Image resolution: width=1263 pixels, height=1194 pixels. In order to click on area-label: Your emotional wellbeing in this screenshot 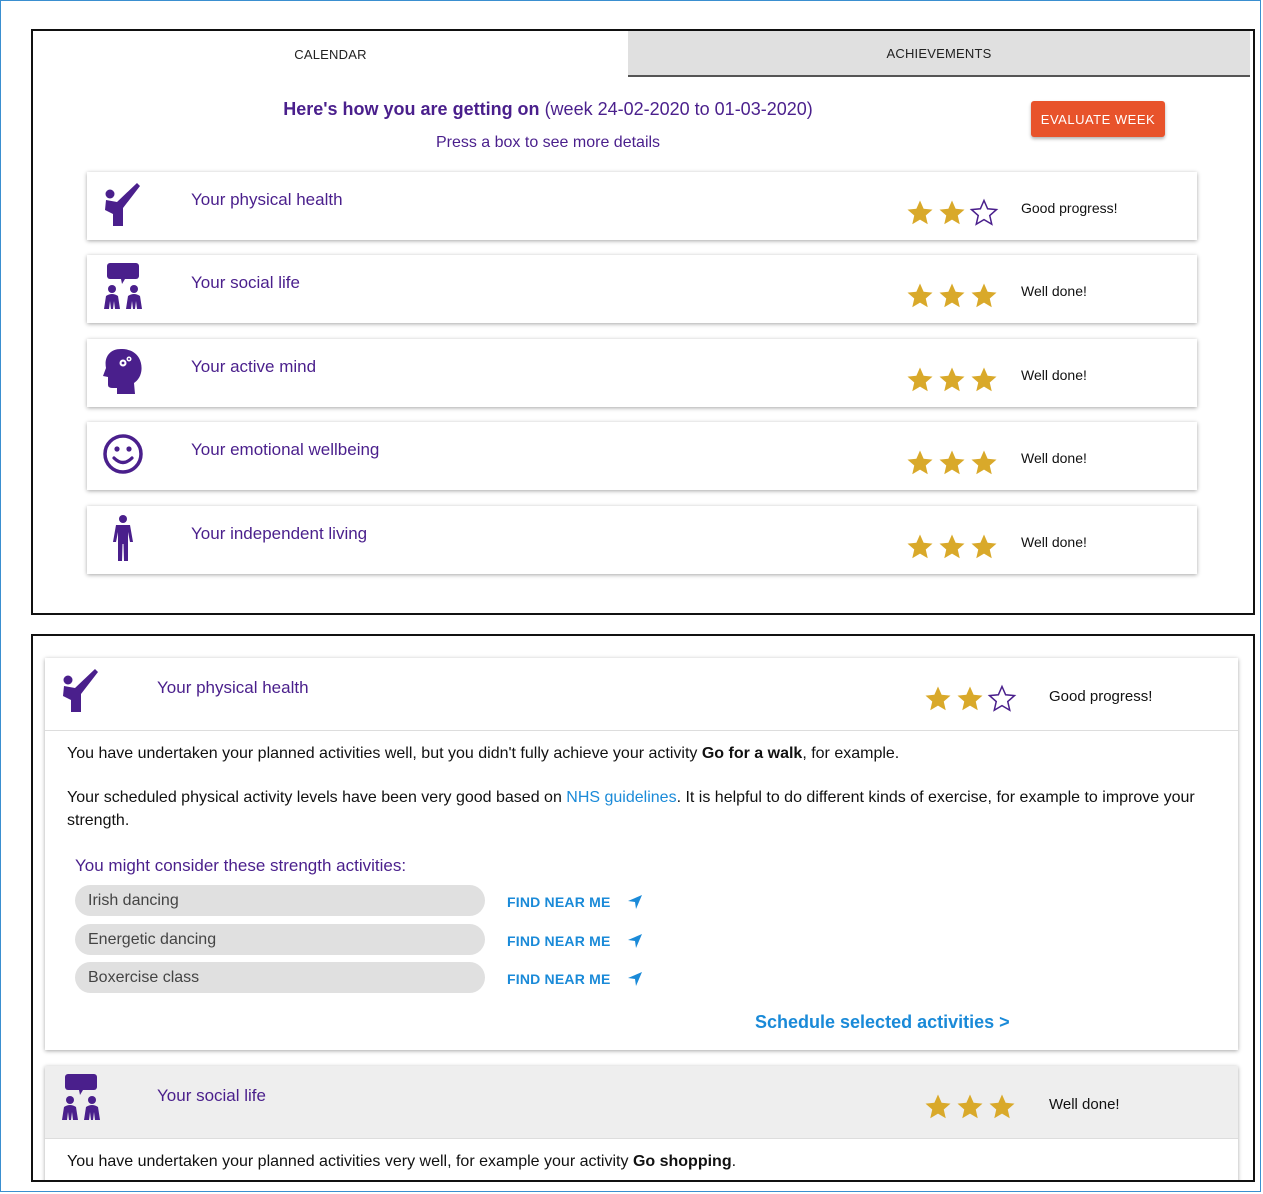, I will do `click(285, 449)`.